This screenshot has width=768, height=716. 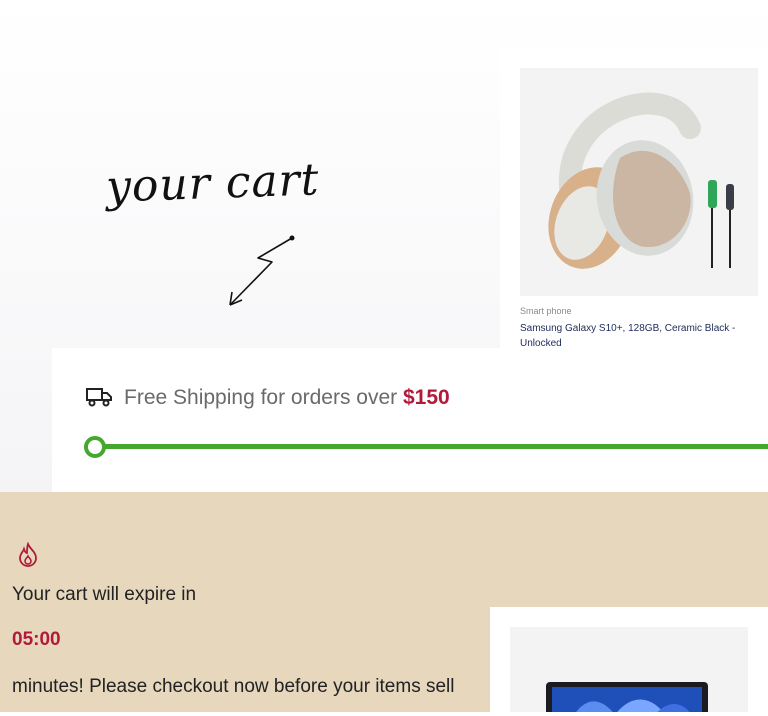 What do you see at coordinates (95, 447) in the screenshot?
I see `shipping-progress-indicator` at bounding box center [95, 447].